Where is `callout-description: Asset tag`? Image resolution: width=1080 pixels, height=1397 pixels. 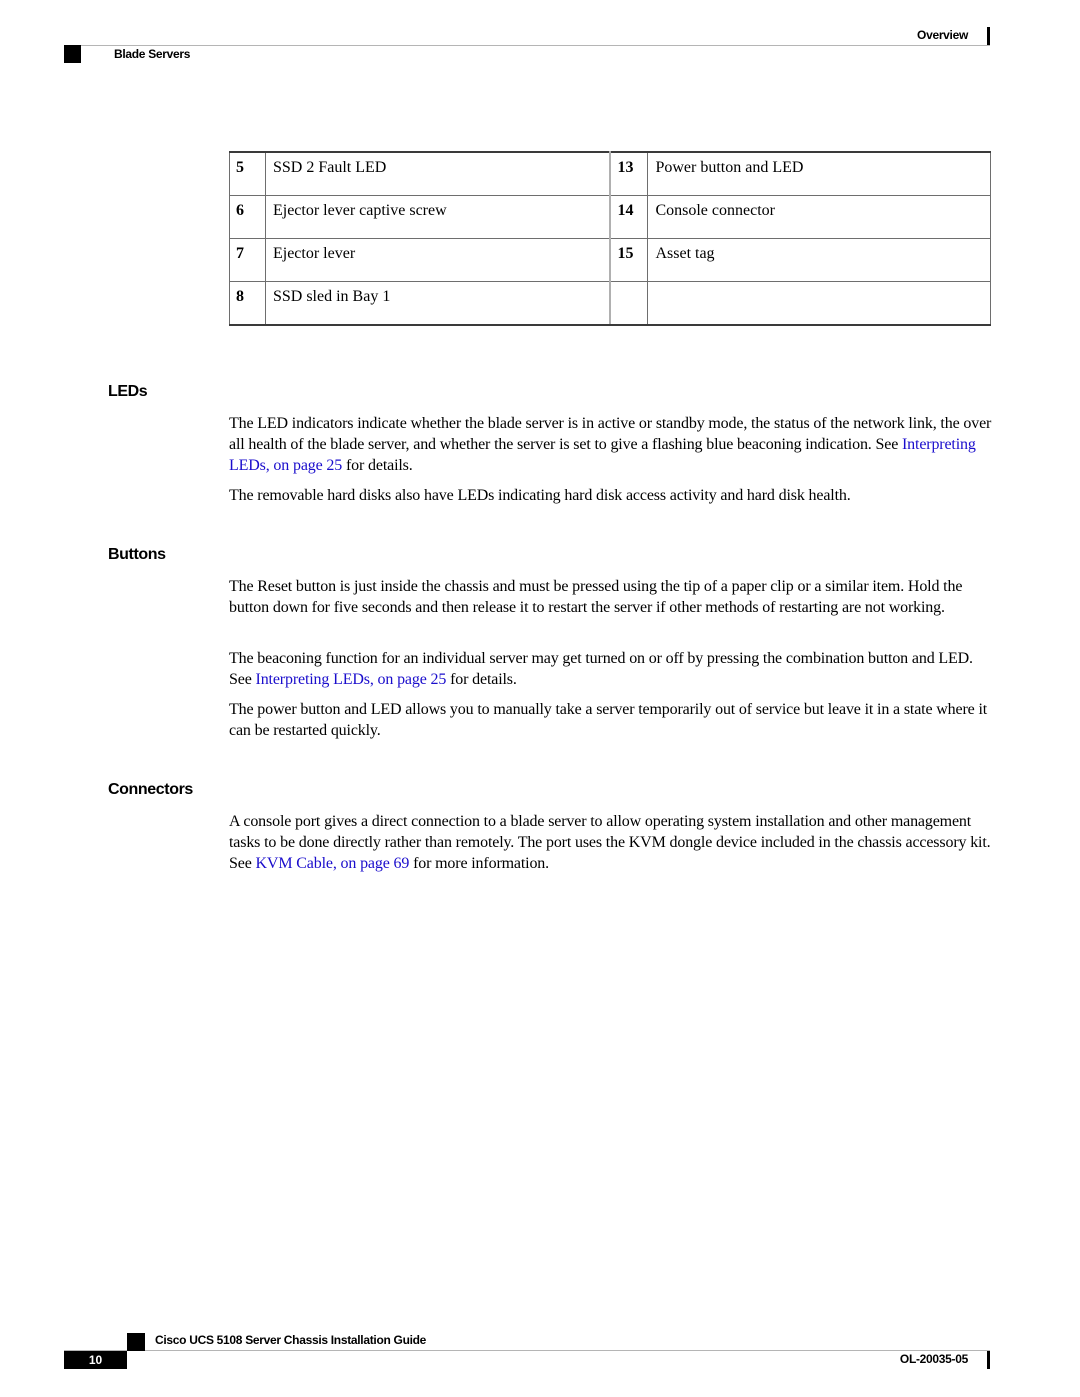
callout-description: Asset tag is located at coordinates (819, 260).